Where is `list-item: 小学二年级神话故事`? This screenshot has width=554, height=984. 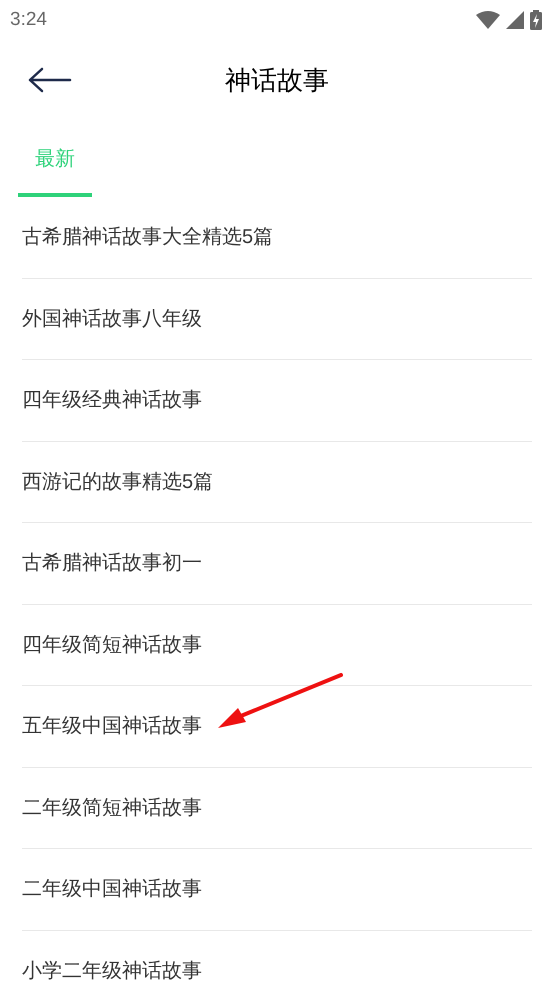 list-item: 小学二年级神话故事 is located at coordinates (277, 957).